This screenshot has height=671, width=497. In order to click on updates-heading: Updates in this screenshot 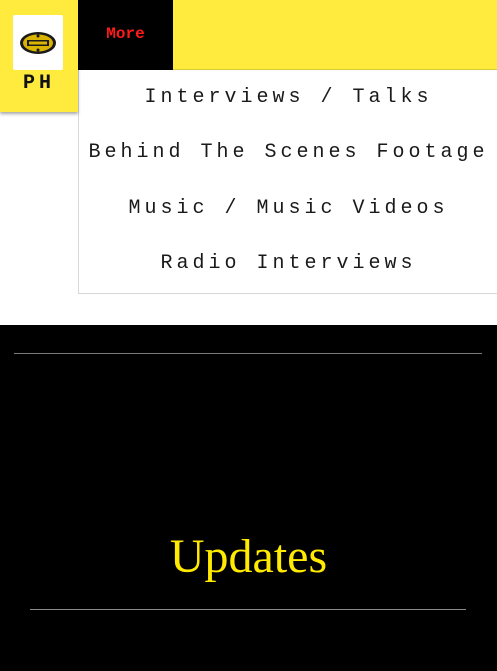, I will do `click(248, 556)`.